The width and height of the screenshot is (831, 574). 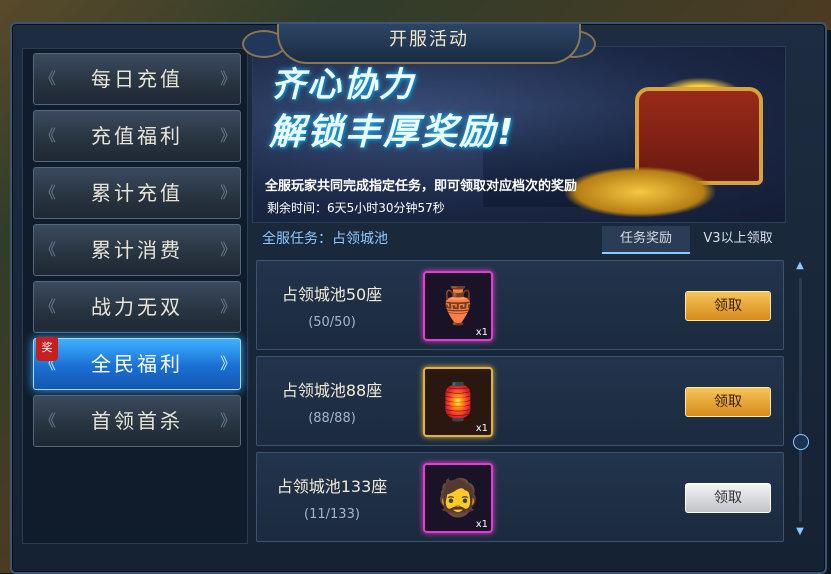 What do you see at coordinates (332, 390) in the screenshot?
I see `task-name: 占领城池88座` at bounding box center [332, 390].